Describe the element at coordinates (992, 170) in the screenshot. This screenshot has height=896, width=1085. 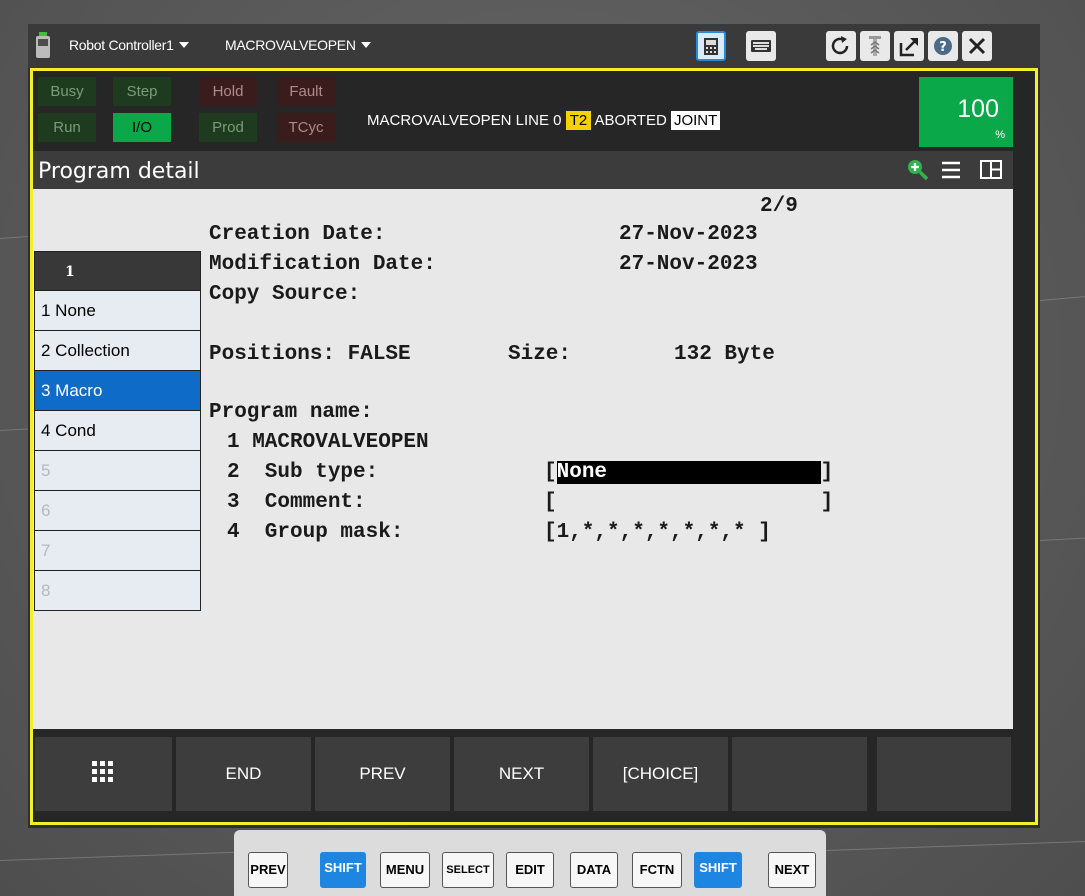
I see `split-screen-icon` at that location.